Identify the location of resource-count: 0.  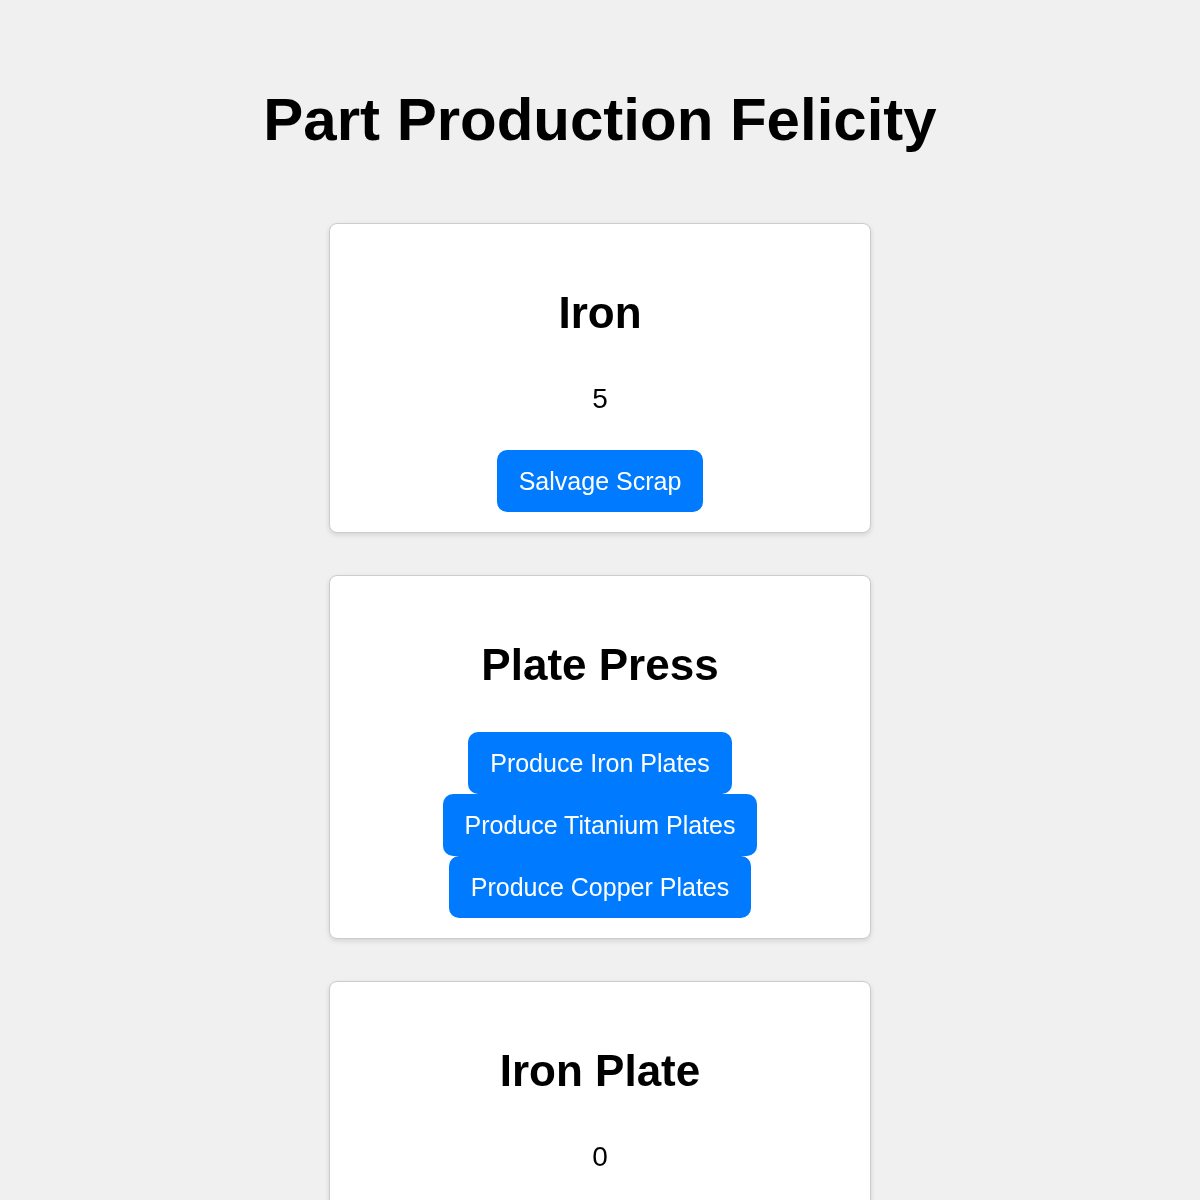
(600, 1157).